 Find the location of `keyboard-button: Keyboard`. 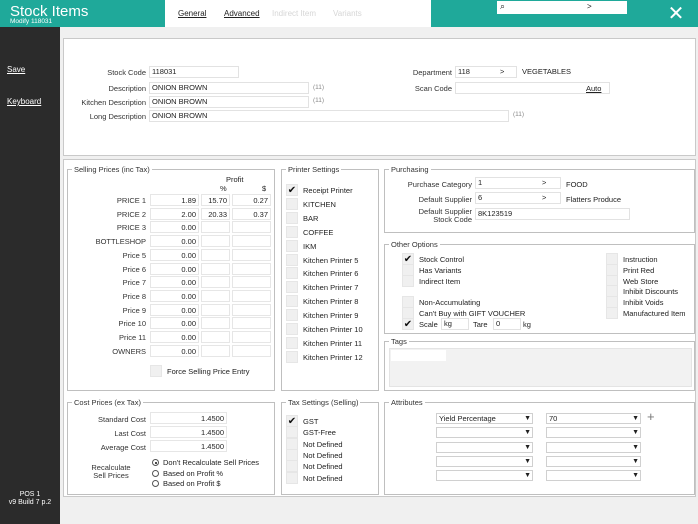

keyboard-button: Keyboard is located at coordinates (24, 101).